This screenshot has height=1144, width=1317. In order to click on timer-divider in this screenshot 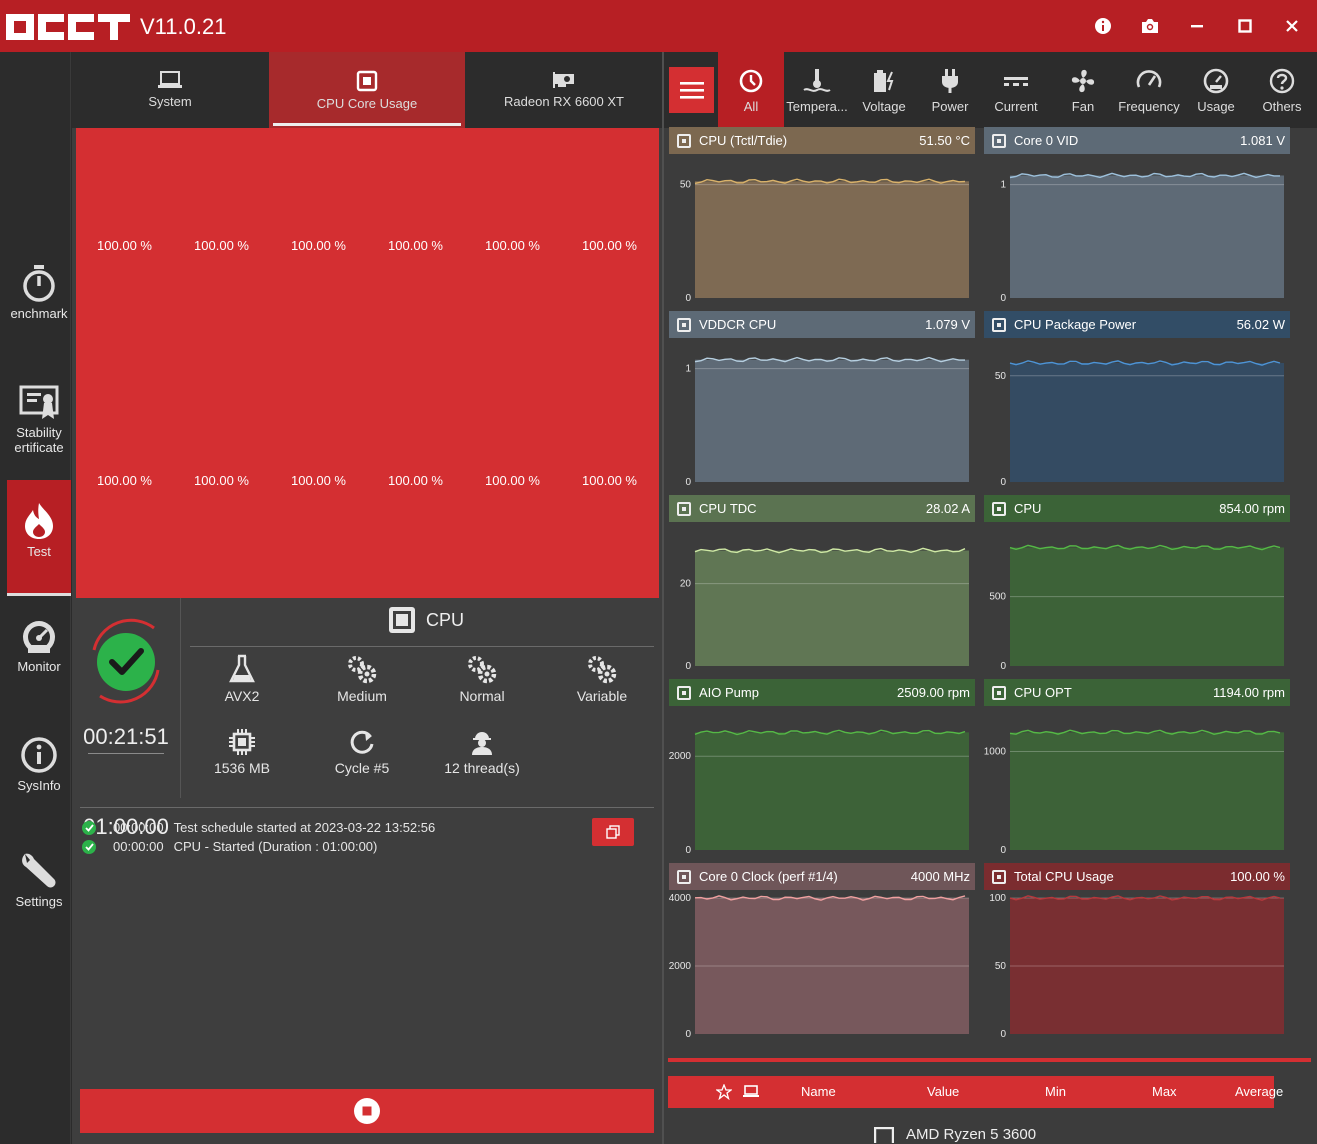, I will do `click(126, 753)`.